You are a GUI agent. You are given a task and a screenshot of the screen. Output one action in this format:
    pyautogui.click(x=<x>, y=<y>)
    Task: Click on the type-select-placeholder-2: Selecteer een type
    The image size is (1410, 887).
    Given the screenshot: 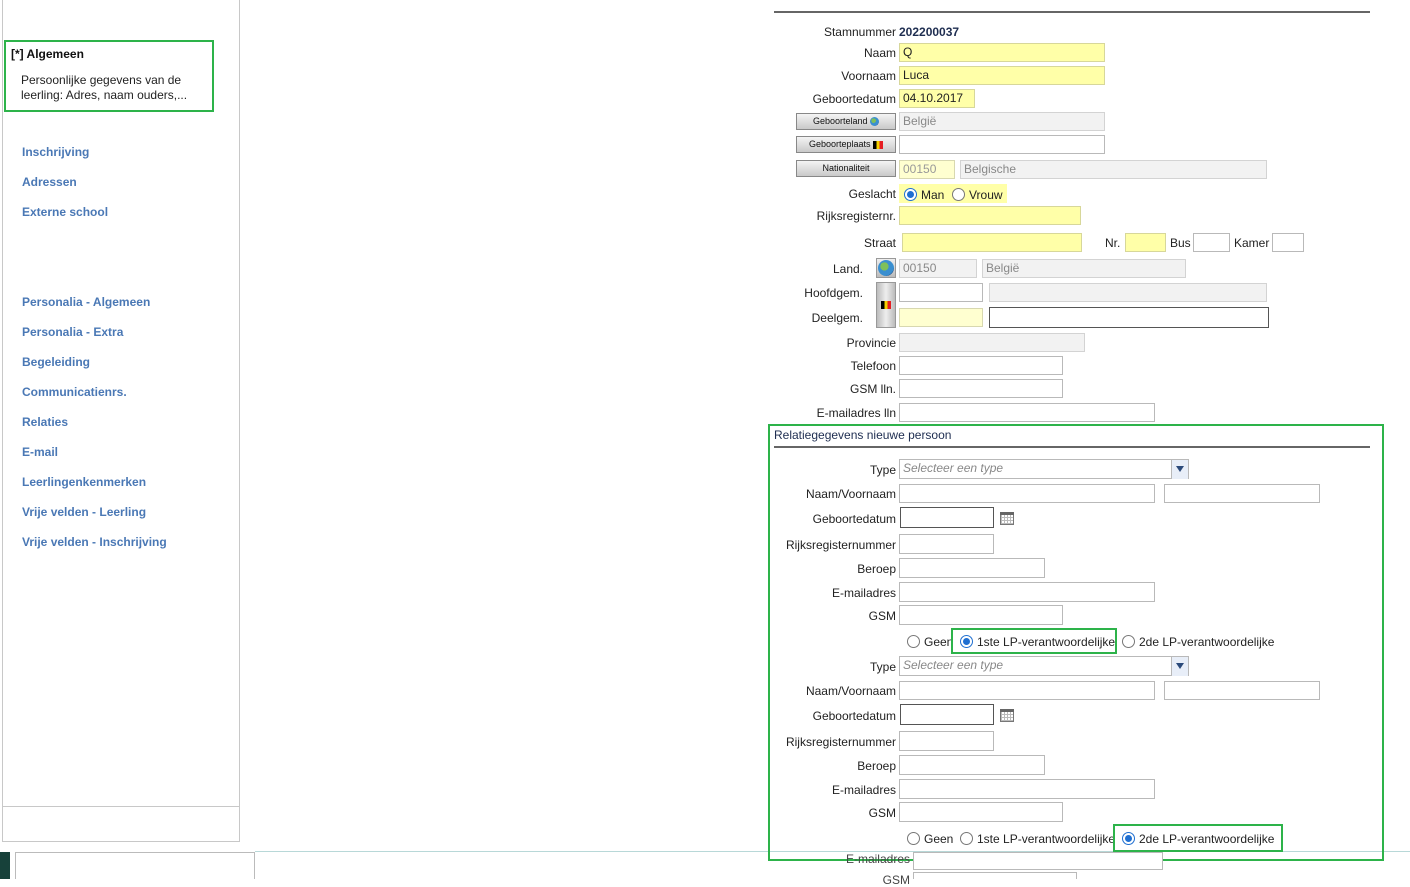 What is the action you would take?
    pyautogui.click(x=953, y=665)
    